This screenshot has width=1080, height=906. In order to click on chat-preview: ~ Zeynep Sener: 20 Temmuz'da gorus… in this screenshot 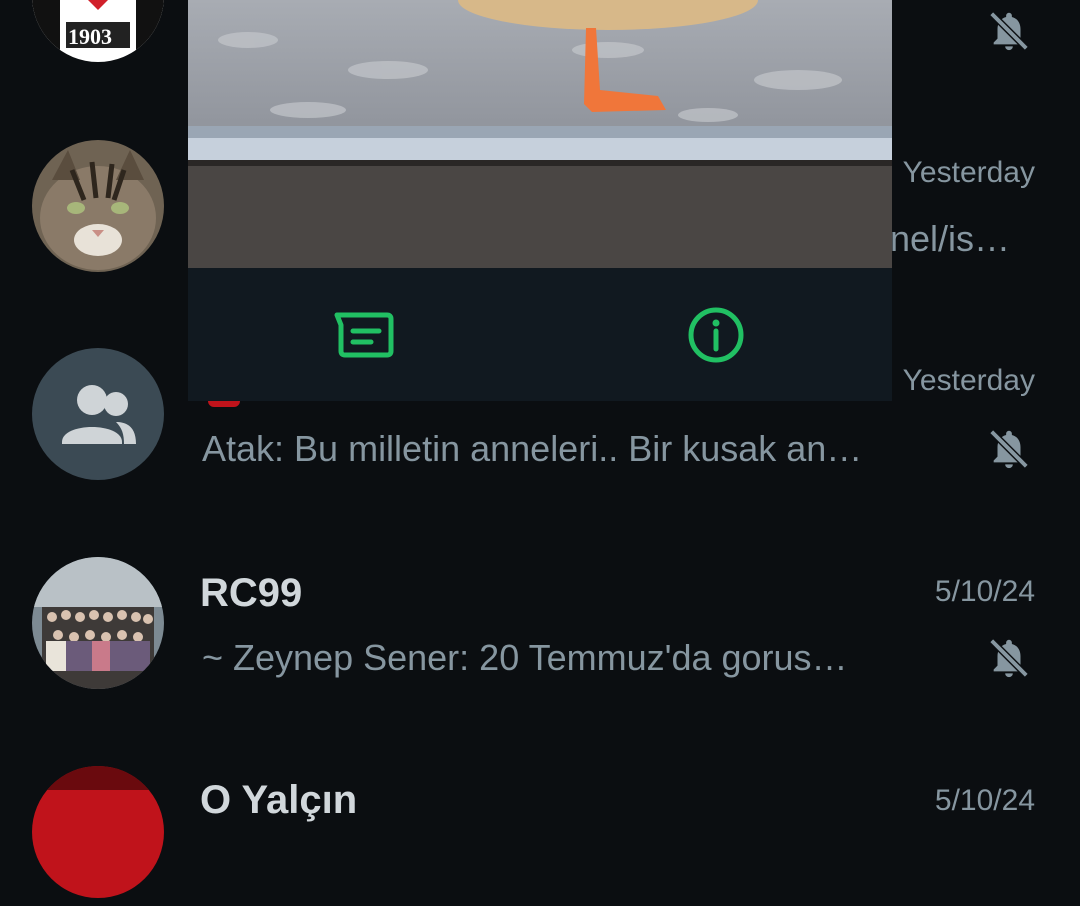, I will do `click(525, 657)`.